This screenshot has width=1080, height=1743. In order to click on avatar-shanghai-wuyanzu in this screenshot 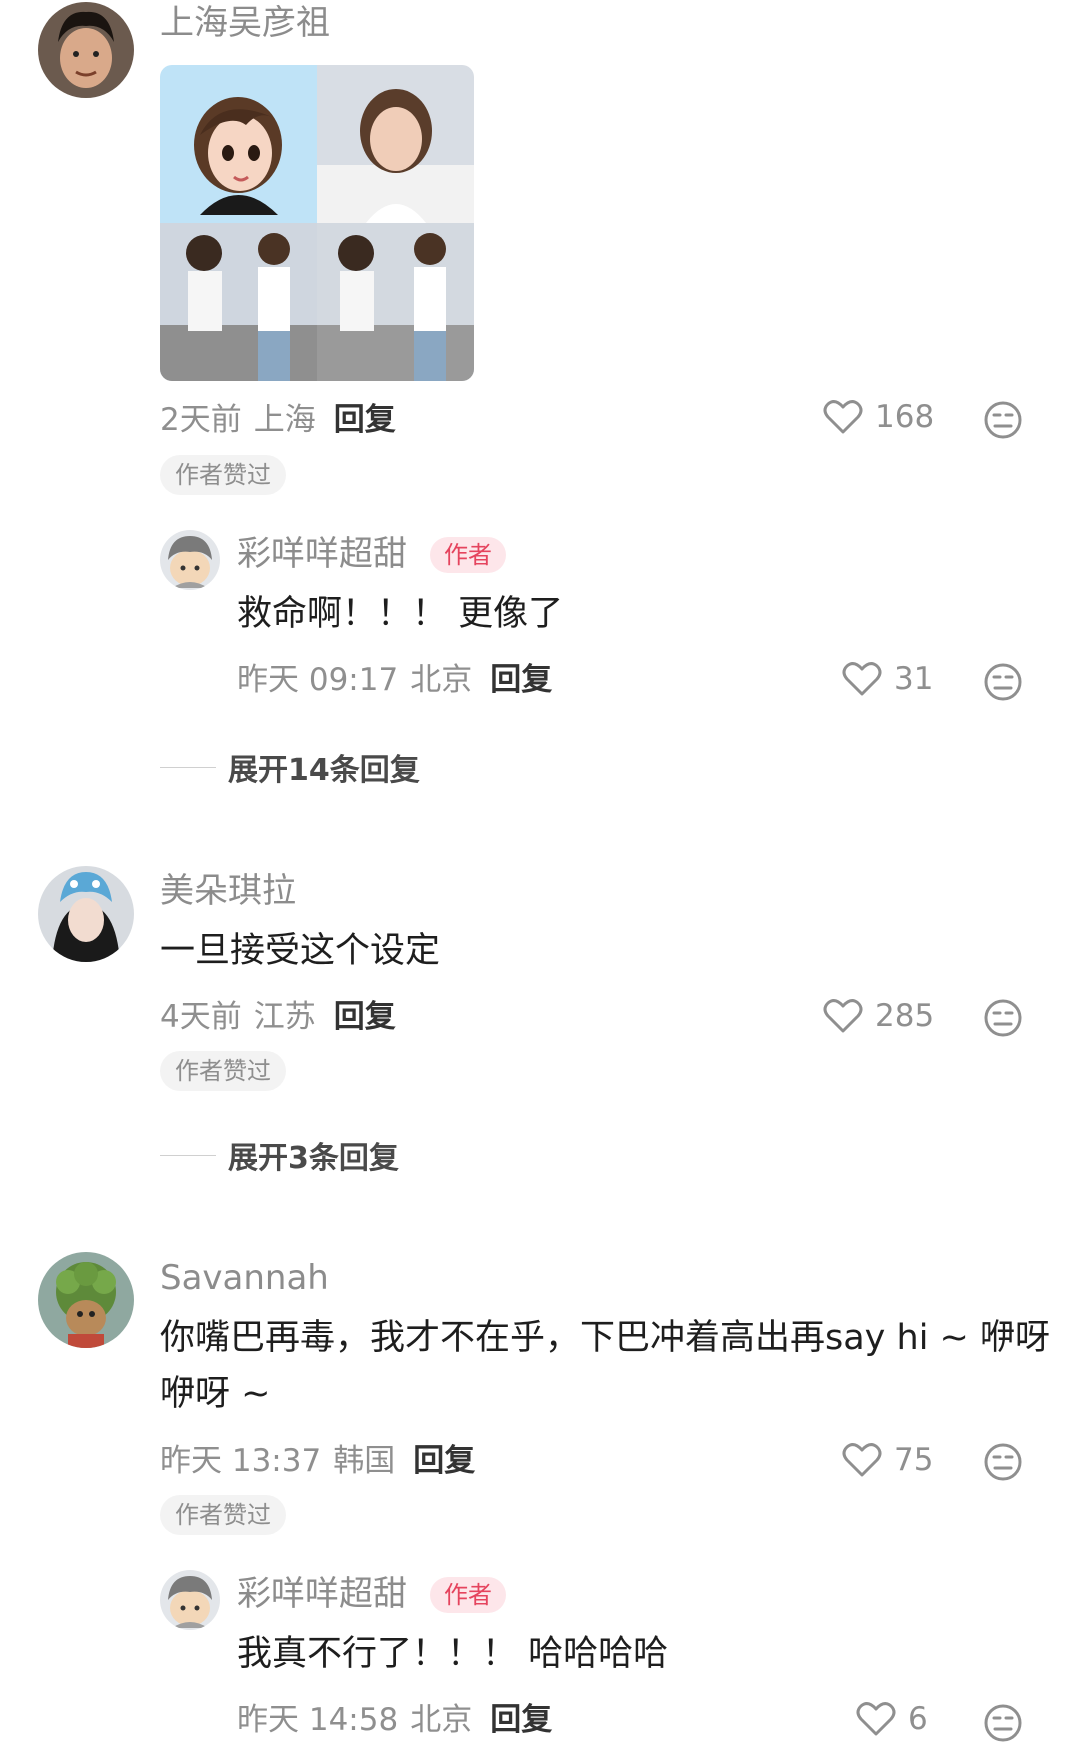, I will do `click(86, 50)`.